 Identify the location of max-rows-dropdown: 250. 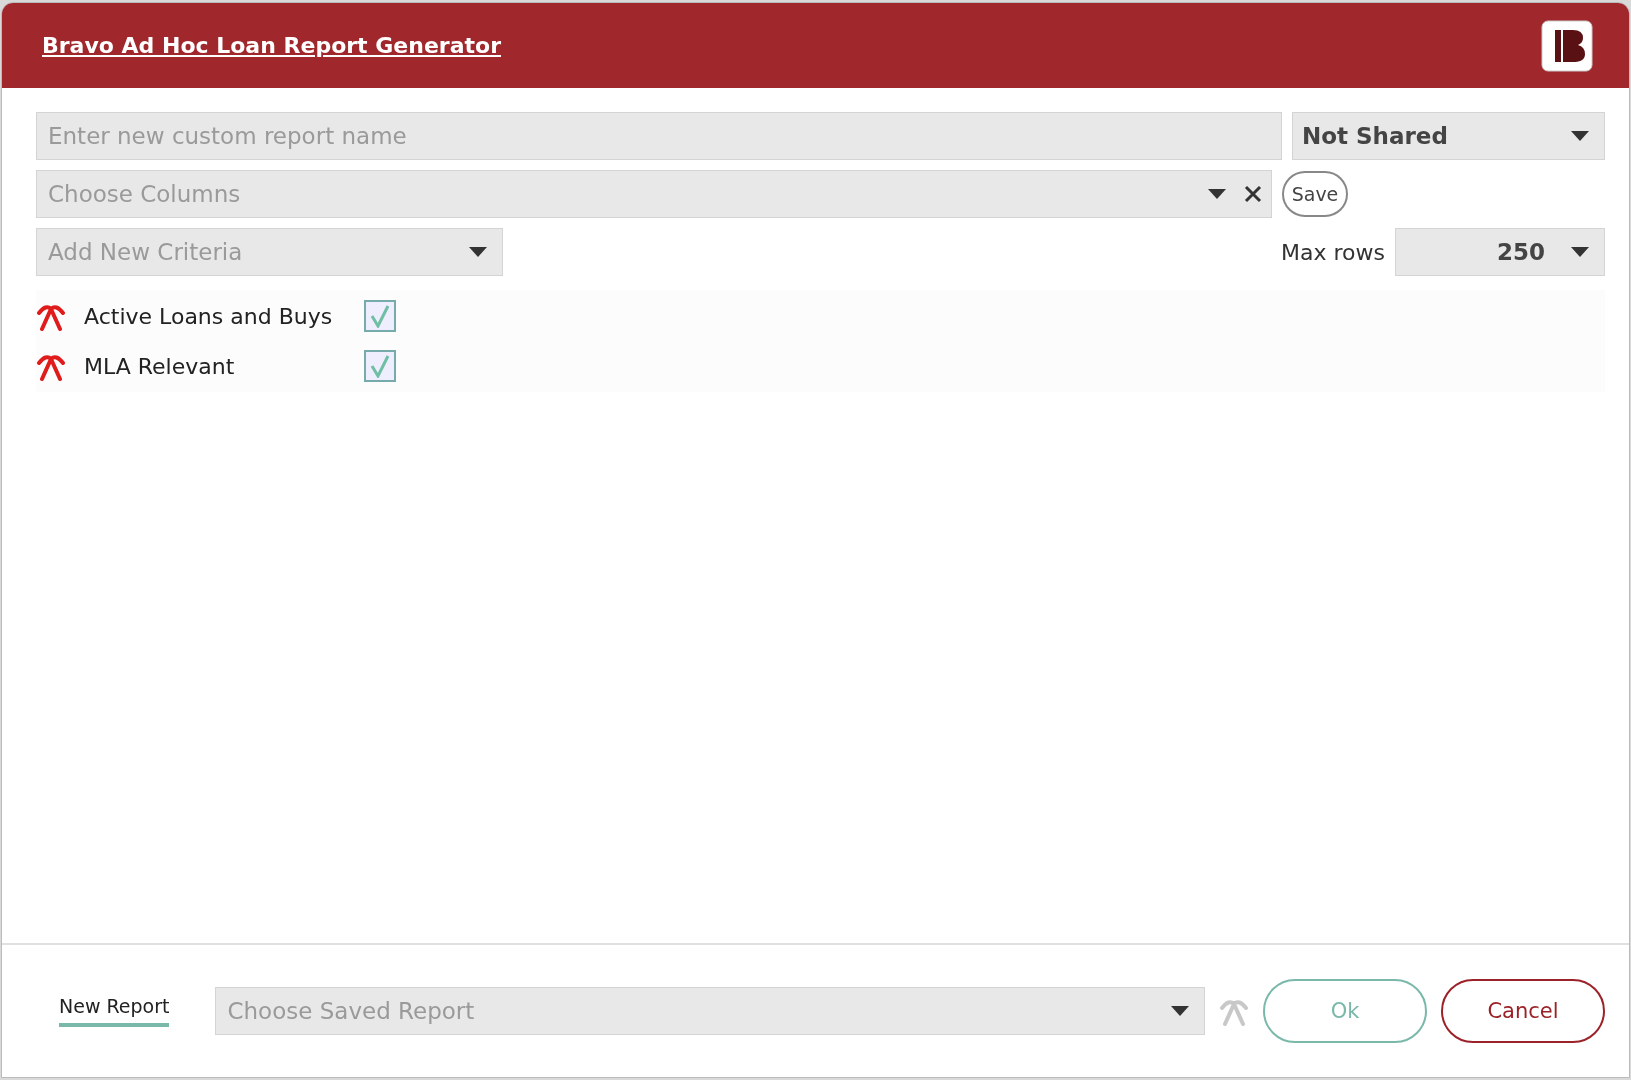
(1500, 252).